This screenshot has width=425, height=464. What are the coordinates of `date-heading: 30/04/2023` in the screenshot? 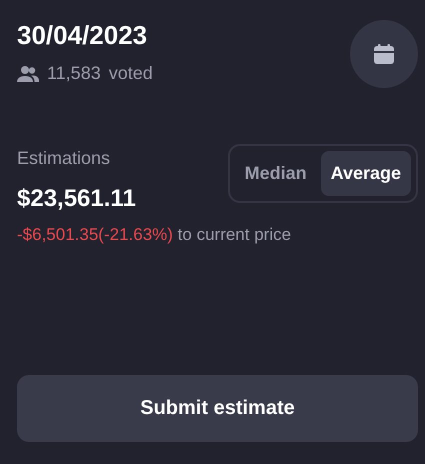 It's located at (82, 35).